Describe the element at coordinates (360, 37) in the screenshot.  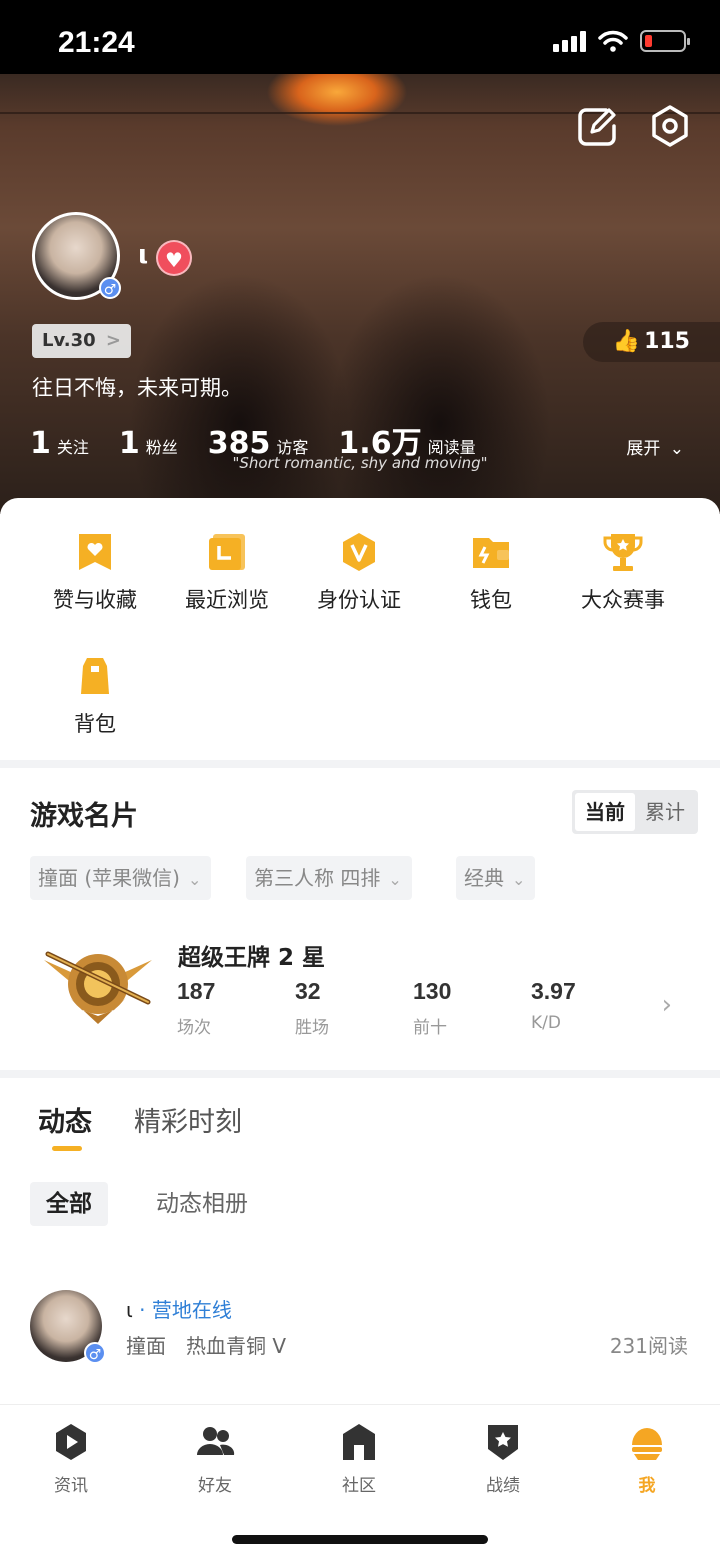
I see `status-bar: 21:24` at that location.